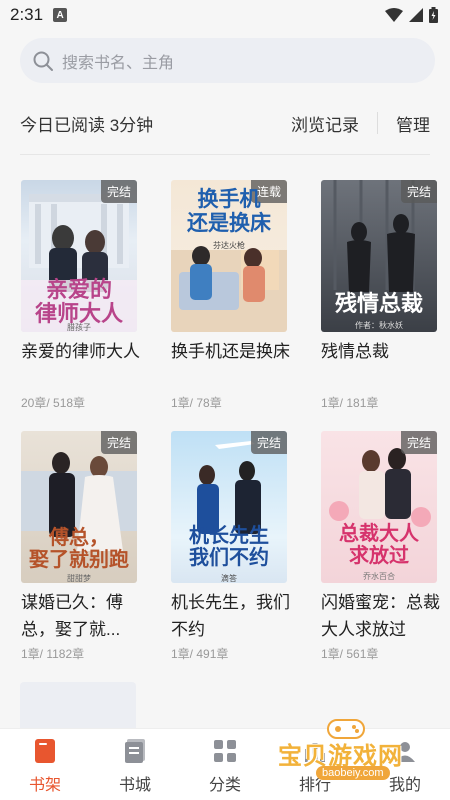  Describe the element at coordinates (229, 507) in the screenshot. I see `book-cover: 完结 机长先生 我们不约 滴答` at that location.